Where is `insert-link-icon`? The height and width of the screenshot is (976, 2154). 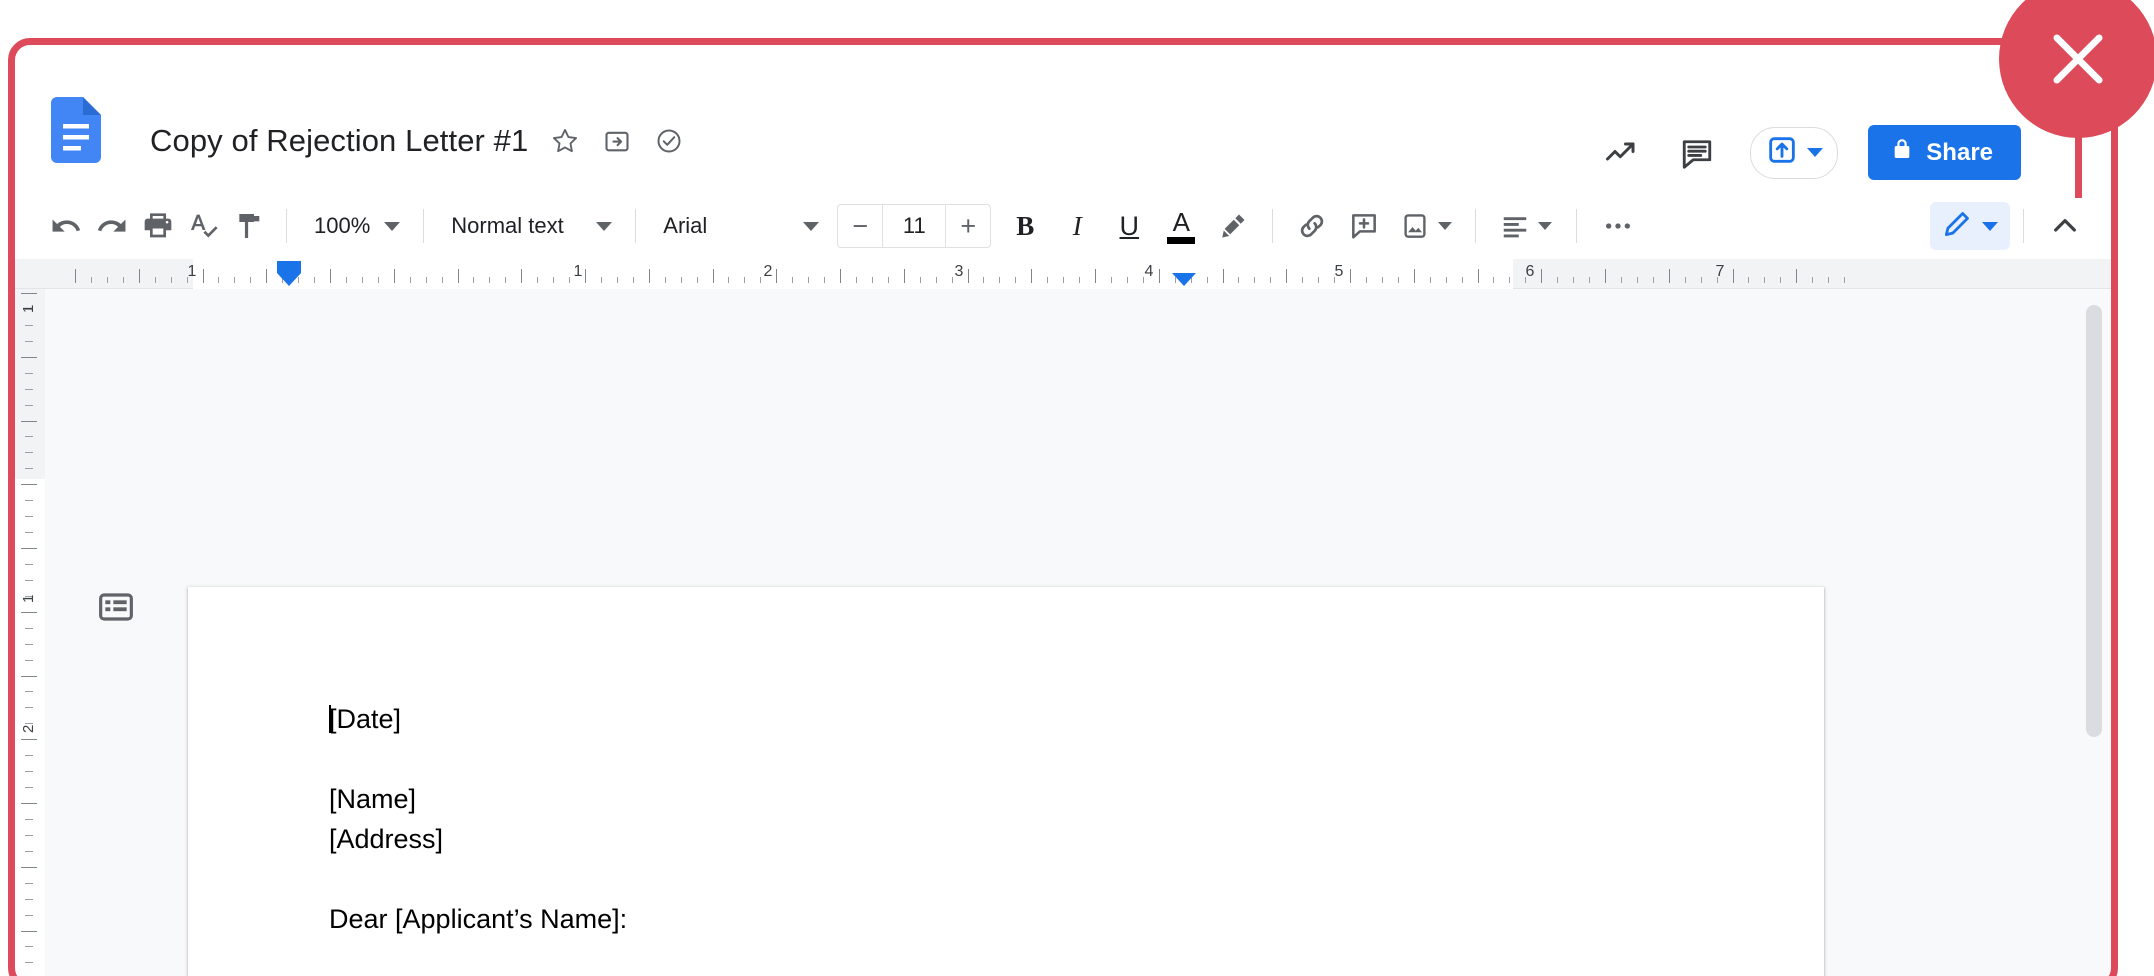 insert-link-icon is located at coordinates (1312, 226).